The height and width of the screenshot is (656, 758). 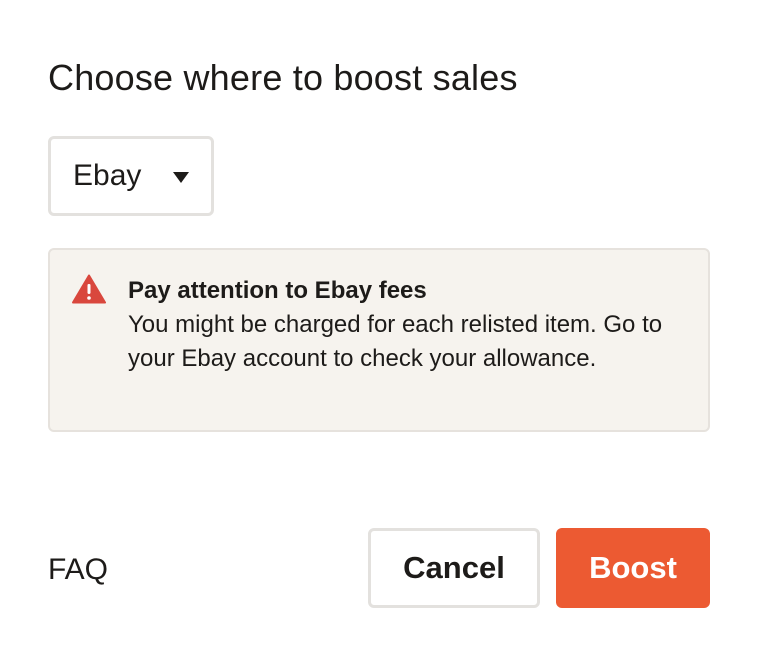 What do you see at coordinates (89, 289) in the screenshot?
I see `warning-triangle-icon` at bounding box center [89, 289].